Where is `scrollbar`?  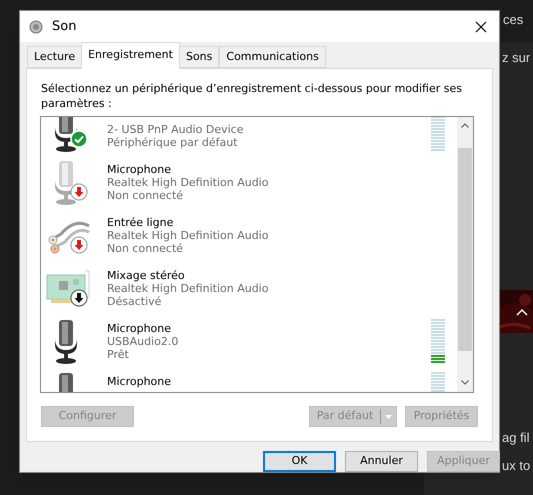 scrollbar is located at coordinates (465, 254).